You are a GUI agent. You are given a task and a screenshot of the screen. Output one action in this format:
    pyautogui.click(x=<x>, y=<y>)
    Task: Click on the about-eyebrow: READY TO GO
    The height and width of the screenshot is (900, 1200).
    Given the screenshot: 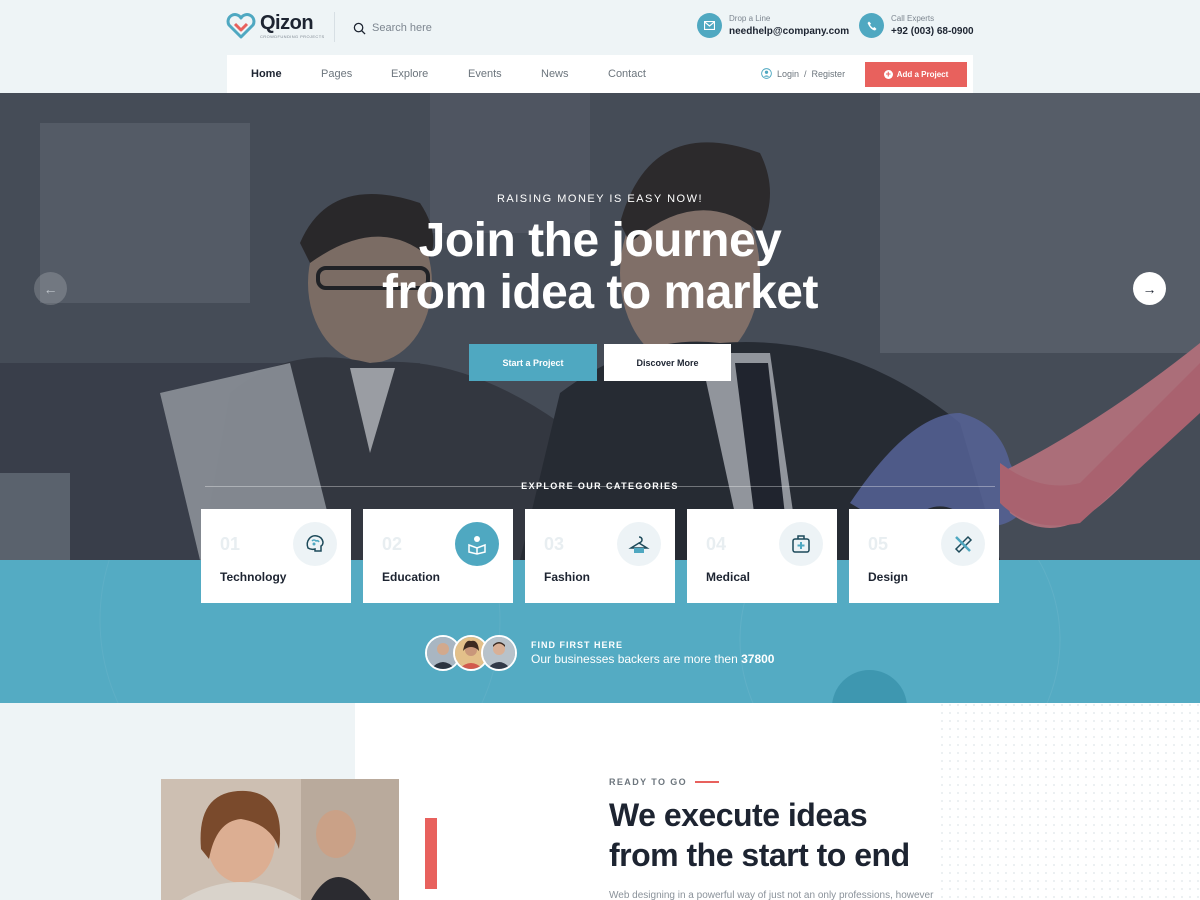 What is the action you would take?
    pyautogui.click(x=664, y=782)
    